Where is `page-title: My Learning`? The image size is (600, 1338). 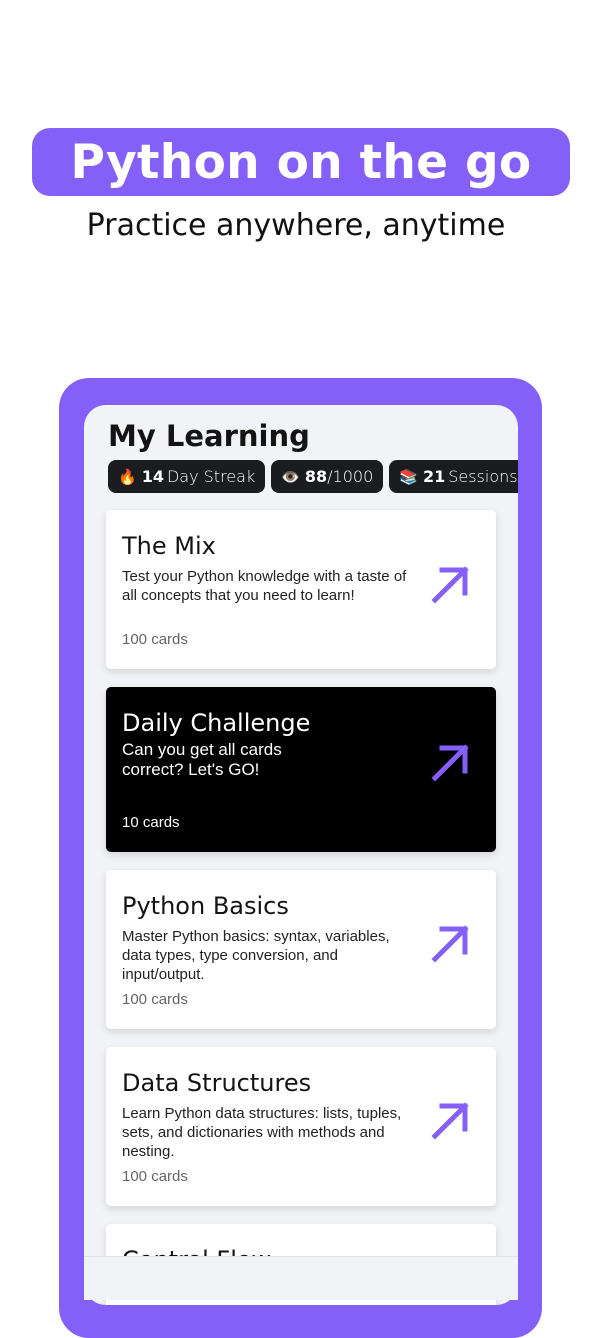 page-title: My Learning is located at coordinates (209, 436).